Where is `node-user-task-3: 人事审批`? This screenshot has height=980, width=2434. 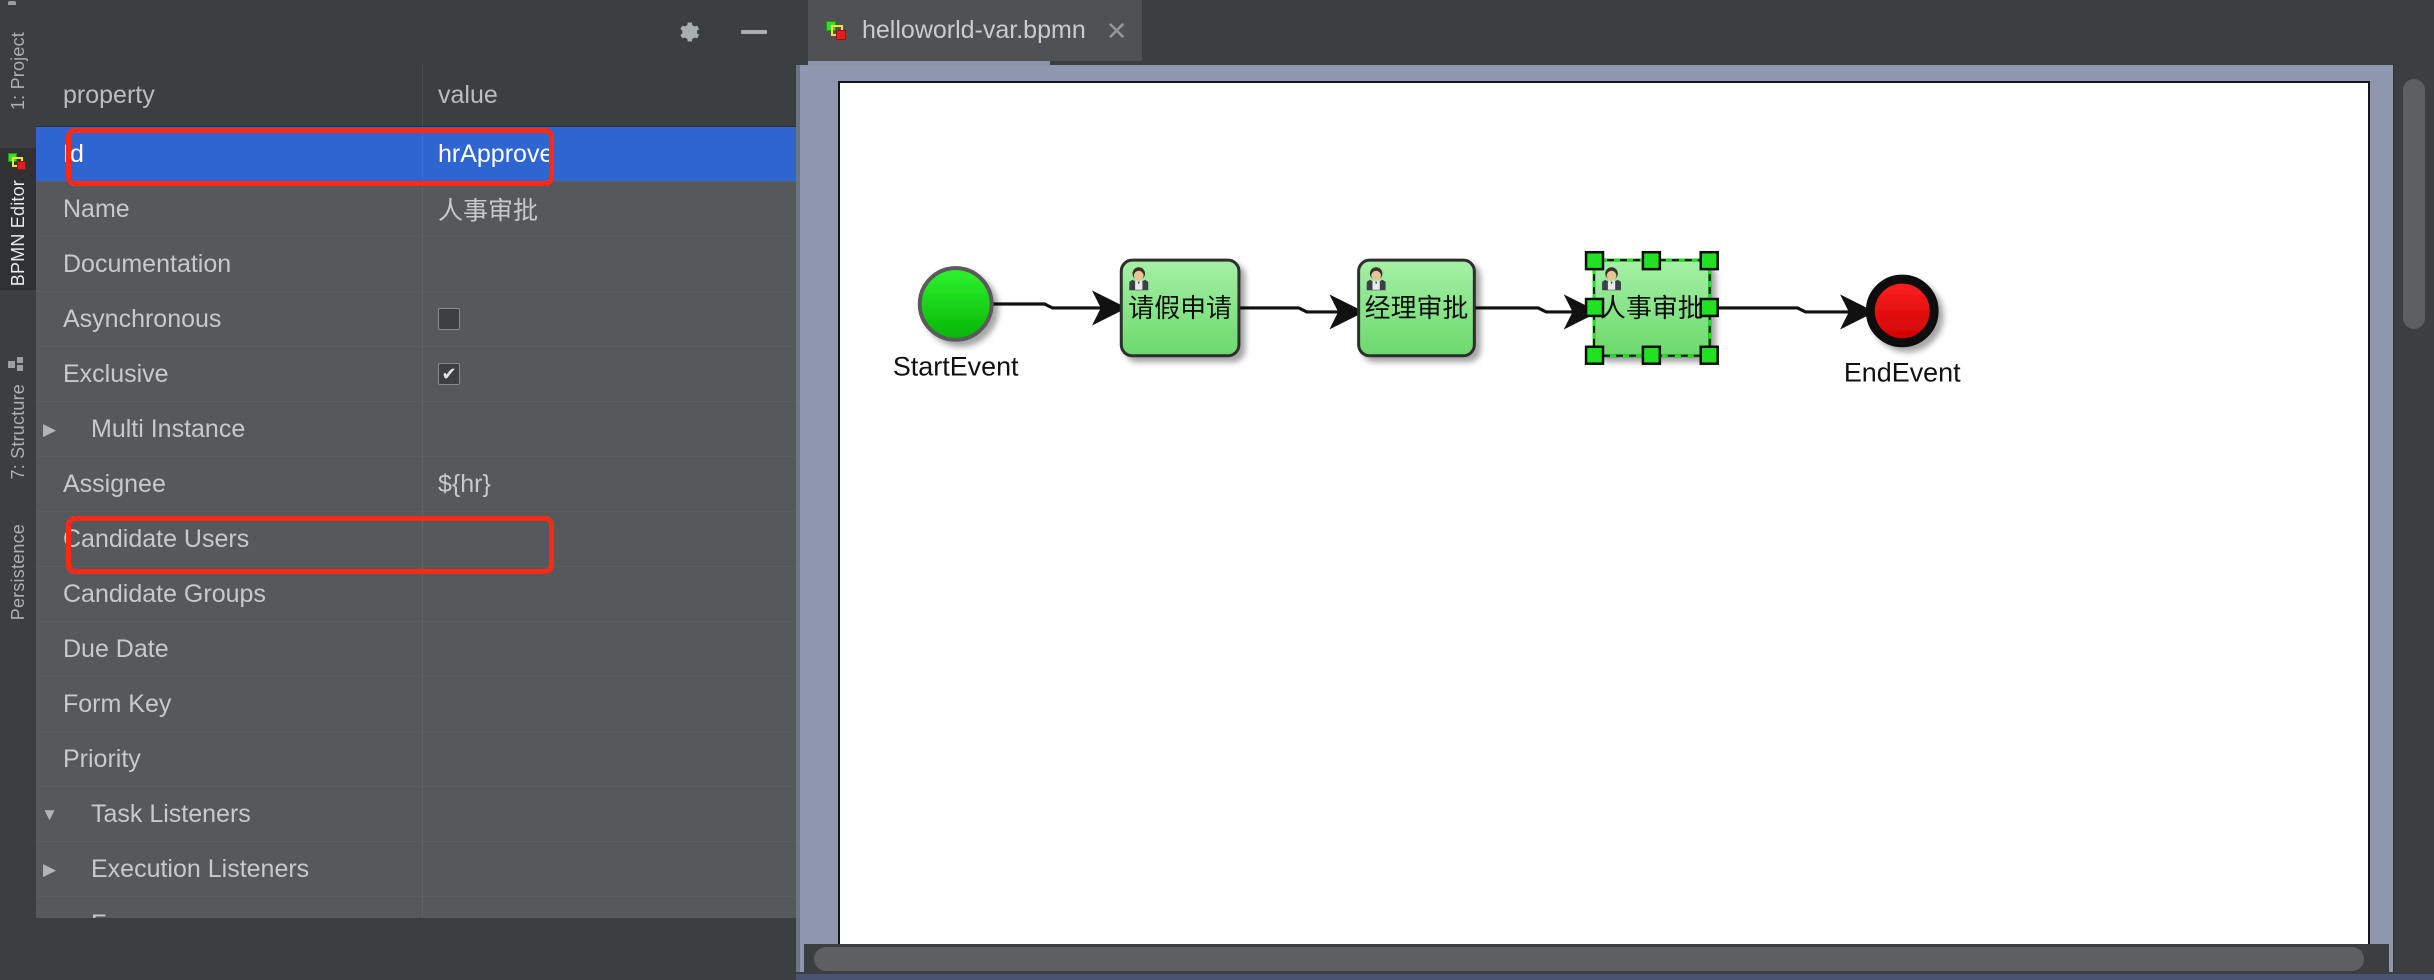 node-user-task-3: 人事审批 is located at coordinates (1651, 307).